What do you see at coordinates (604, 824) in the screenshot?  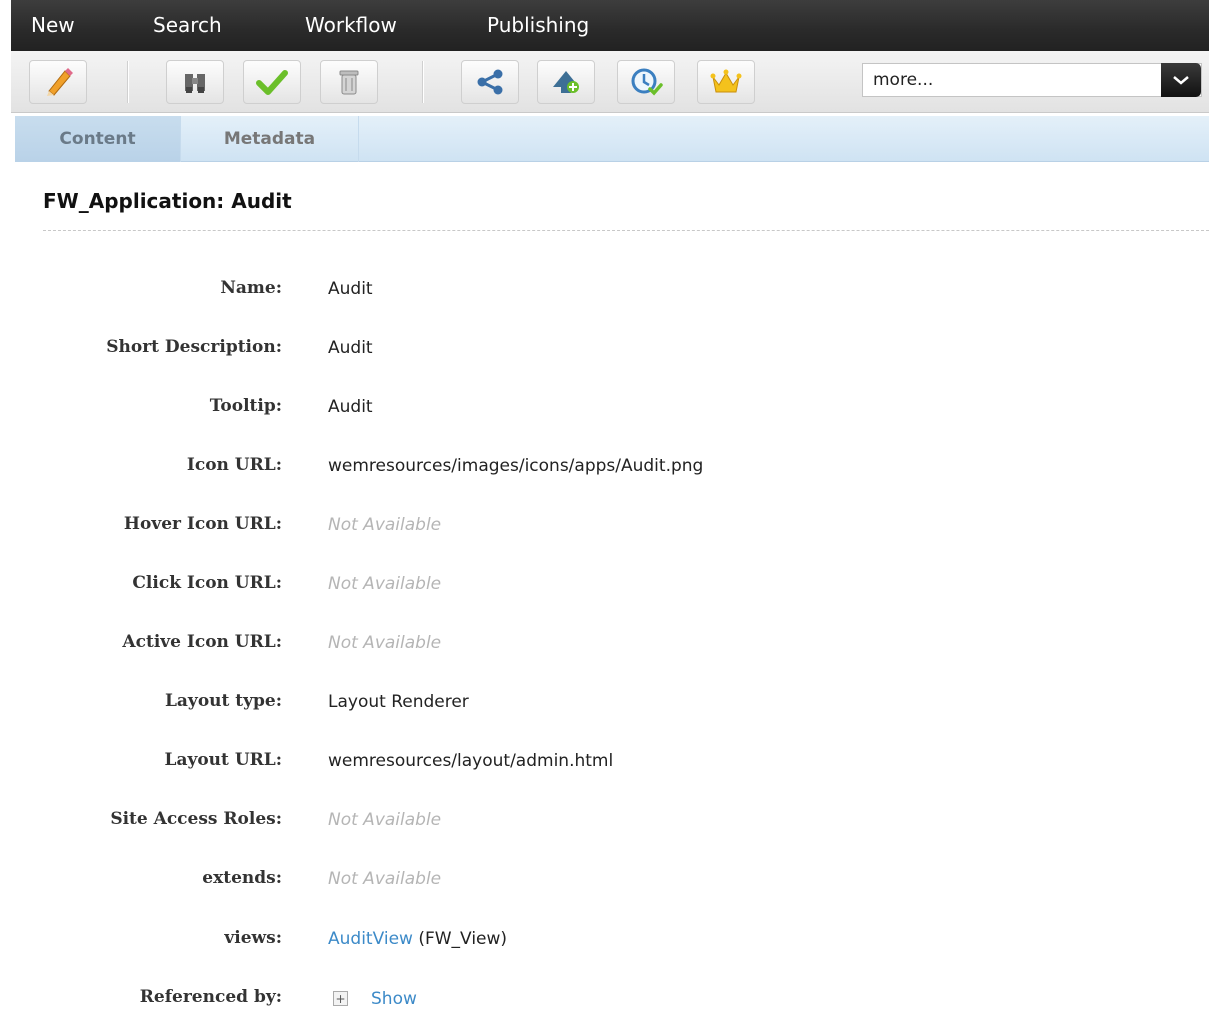 I see `field-row-site-access-roles: Site Access Roles: Not Available` at bounding box center [604, 824].